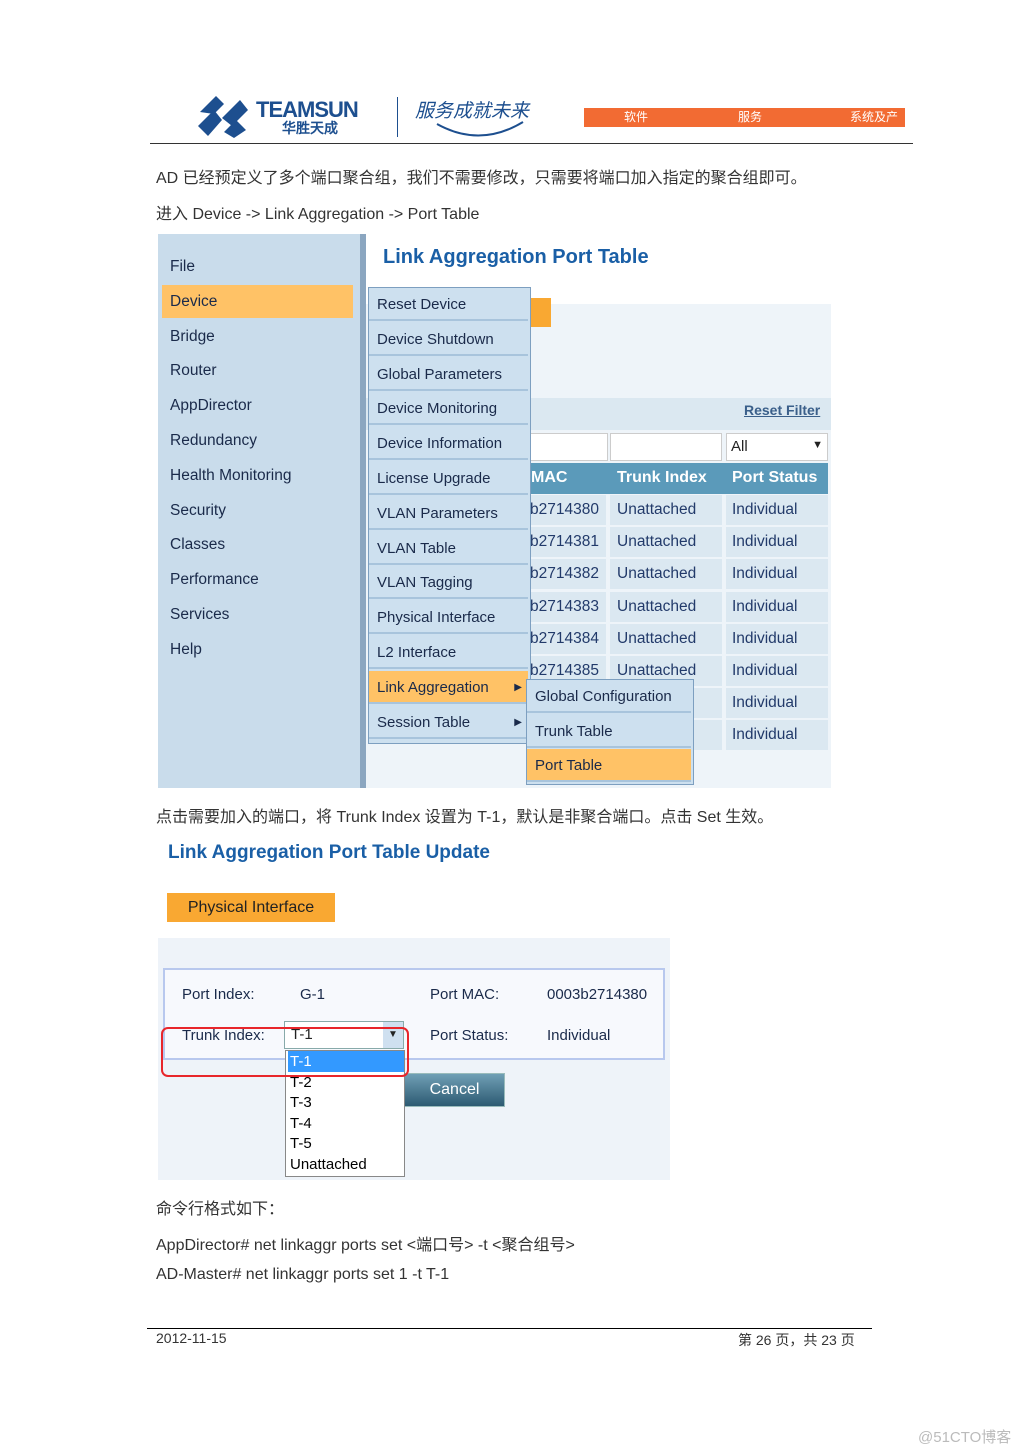 Image resolution: width=1028 pixels, height=1454 pixels. Describe the element at coordinates (199, 615) in the screenshot. I see `sidebar-item: Services` at that location.